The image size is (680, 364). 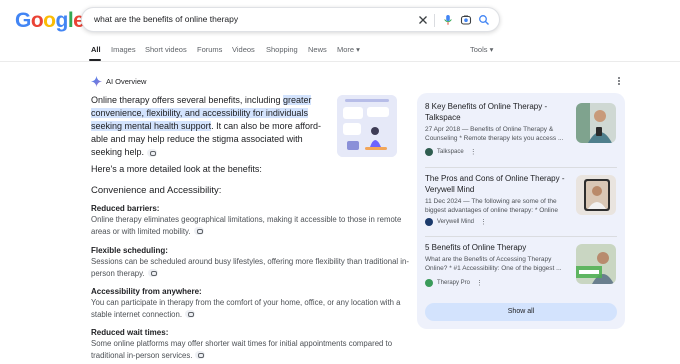 I want to click on tab-short-videos: Short videos, so click(x=166, y=49).